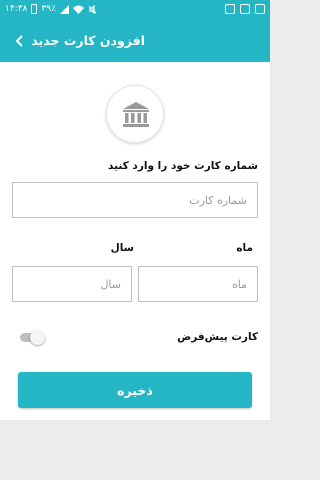 The image size is (320, 480). I want to click on card-number-input, so click(135, 200).